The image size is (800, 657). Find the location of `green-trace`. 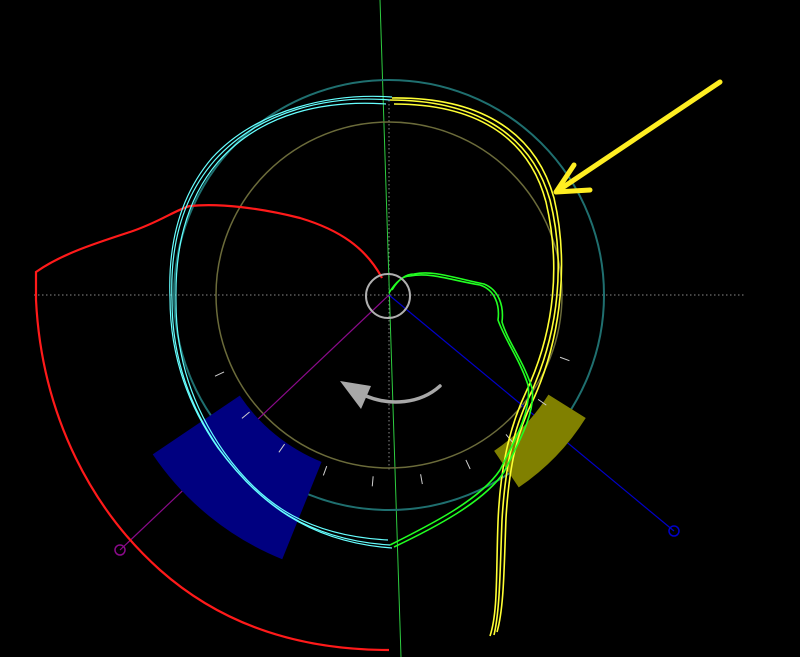

green-trace is located at coordinates (461, 410).